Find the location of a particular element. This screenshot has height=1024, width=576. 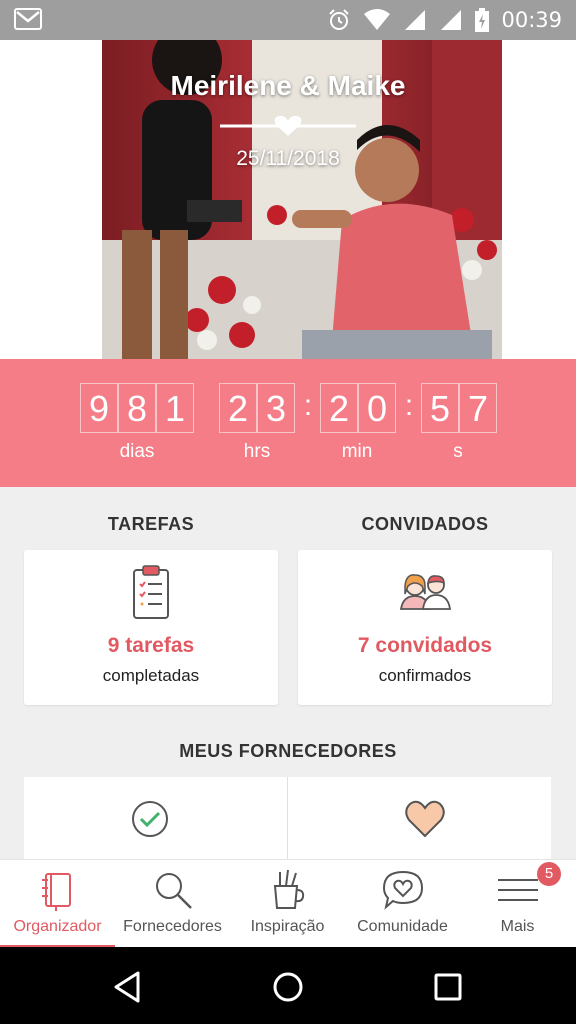

vendors-card is located at coordinates (287, 818).